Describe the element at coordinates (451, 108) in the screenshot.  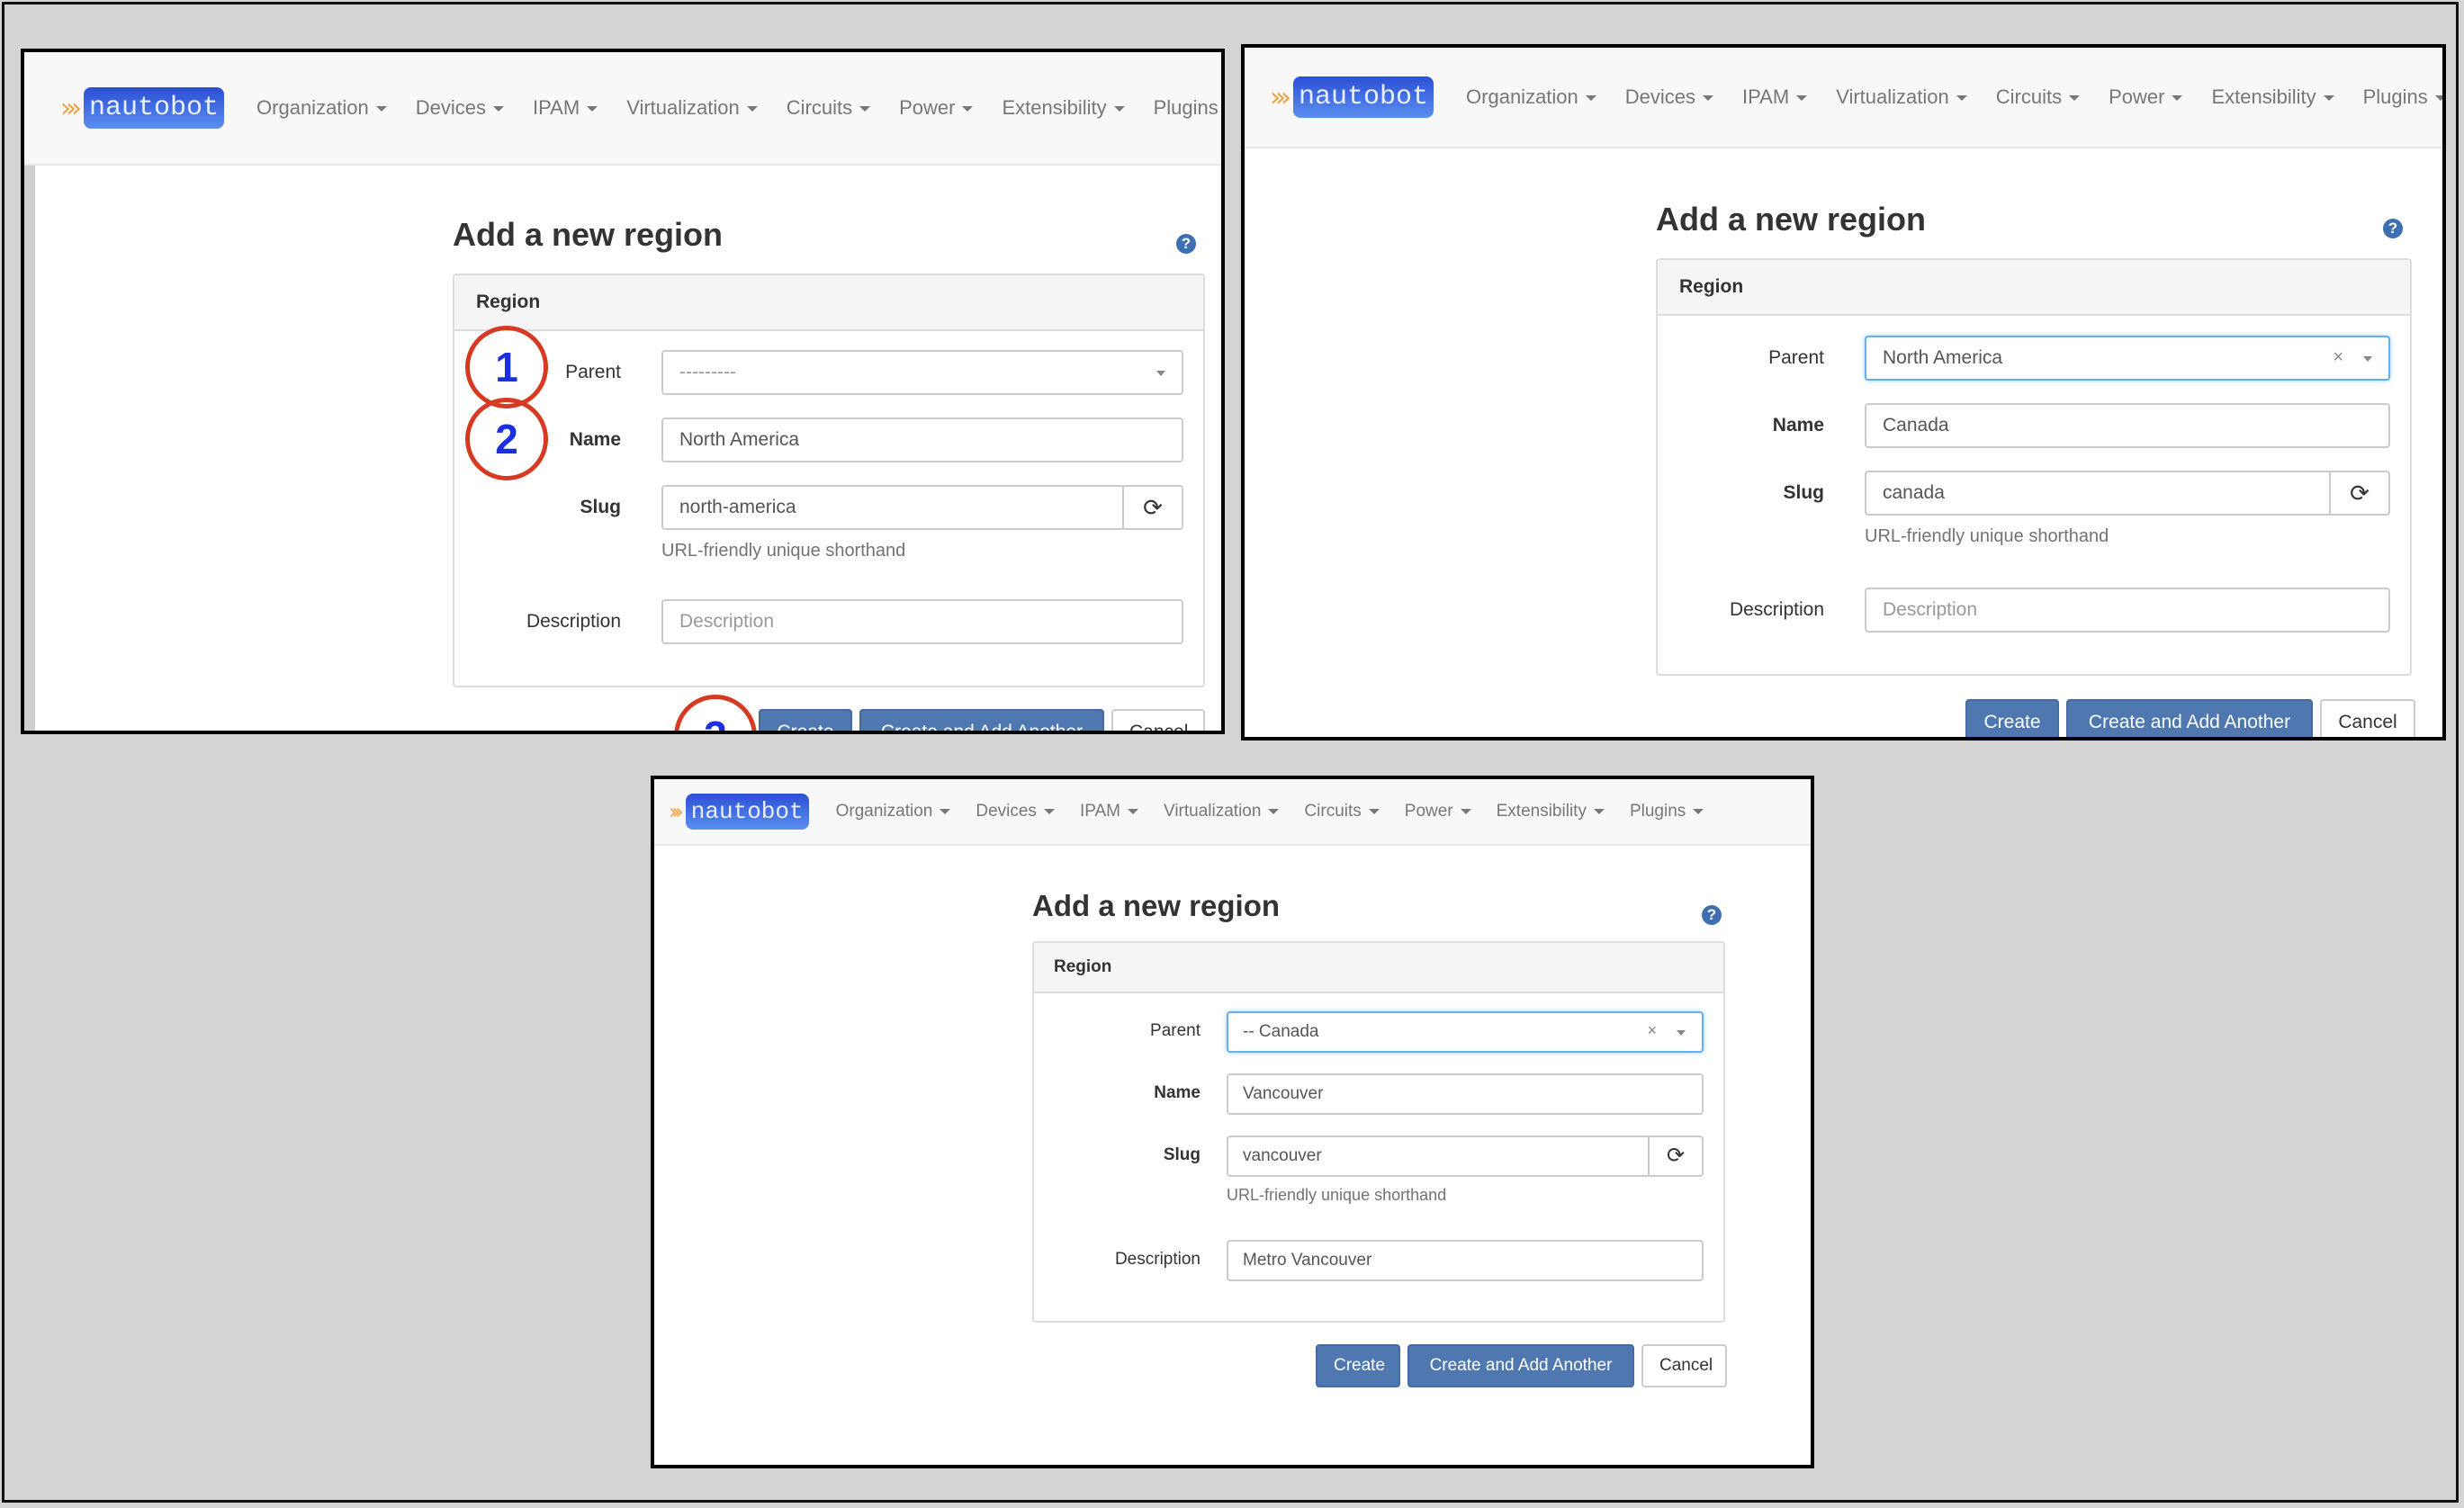
I see `nav-label: Devices` at that location.